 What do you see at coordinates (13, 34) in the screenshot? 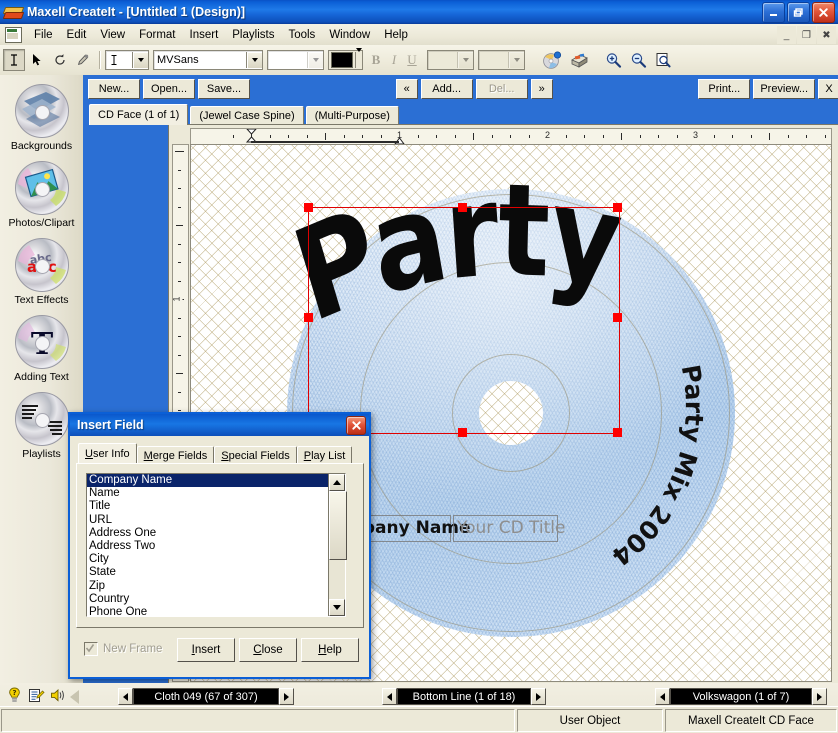
I see `document-icon` at bounding box center [13, 34].